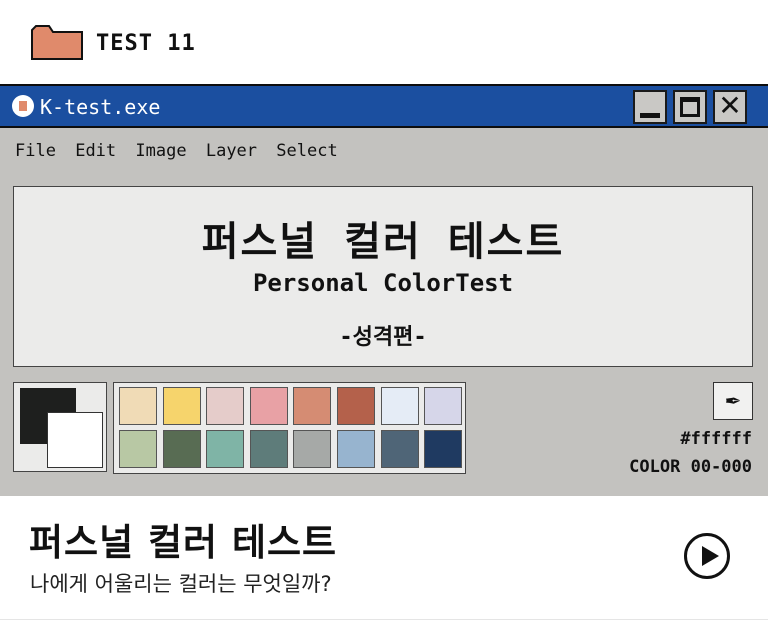 This screenshot has width=768, height=620. Describe the element at coordinates (384, 106) in the screenshot. I see `title-bar: K-test.exe ✕` at that location.